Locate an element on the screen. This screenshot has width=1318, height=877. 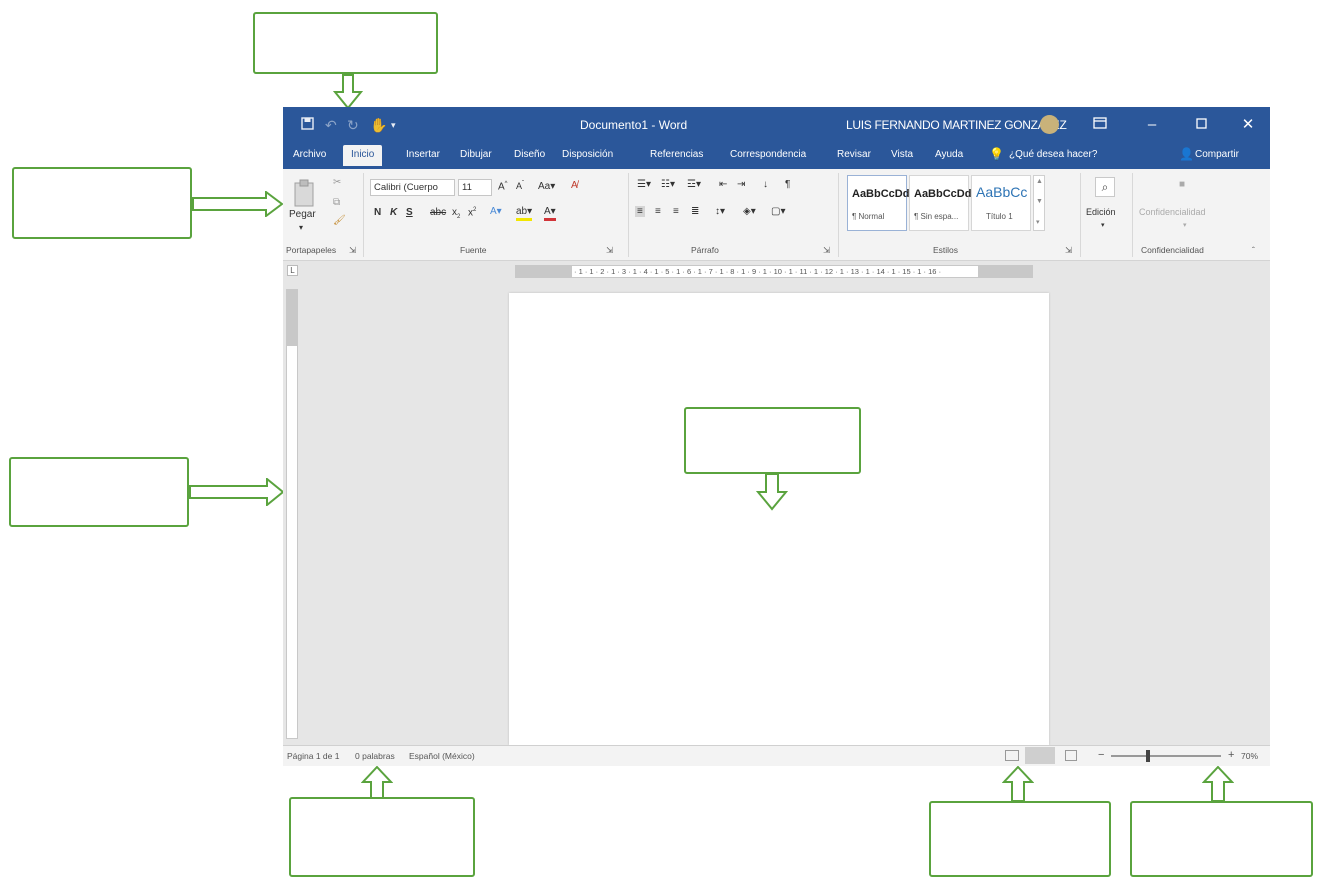
callout-box-status-bar is located at coordinates (382, 837).